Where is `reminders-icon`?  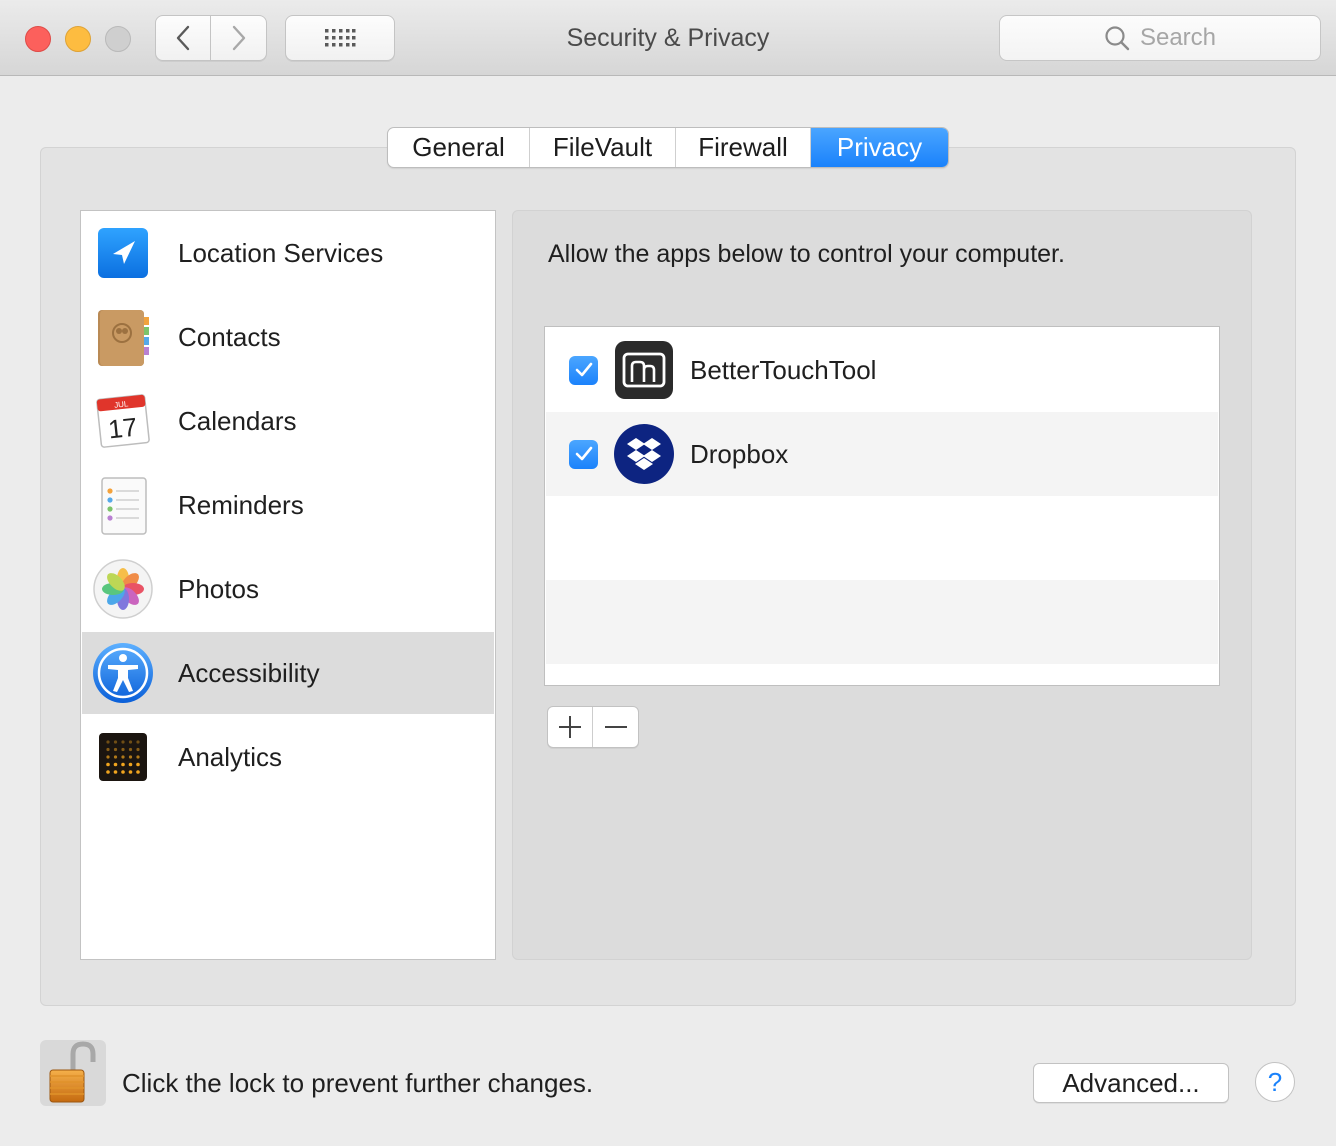
reminders-icon is located at coordinates (124, 506).